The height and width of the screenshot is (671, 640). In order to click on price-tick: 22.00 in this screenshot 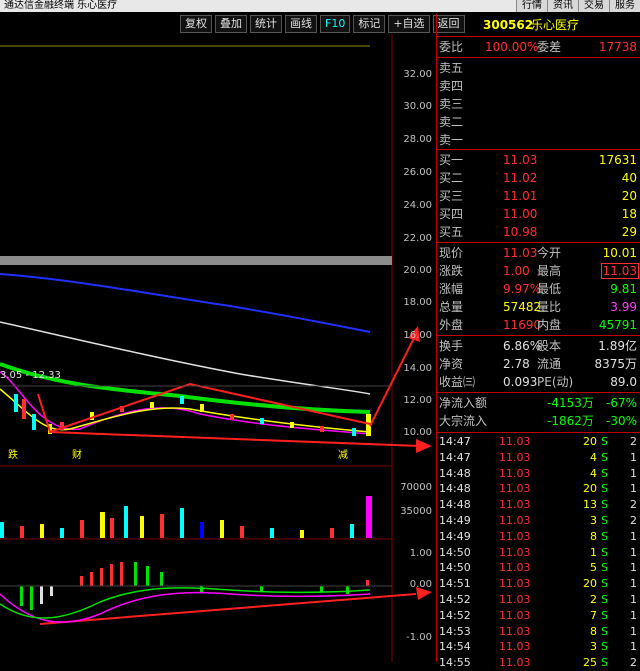, I will do `click(417, 238)`.